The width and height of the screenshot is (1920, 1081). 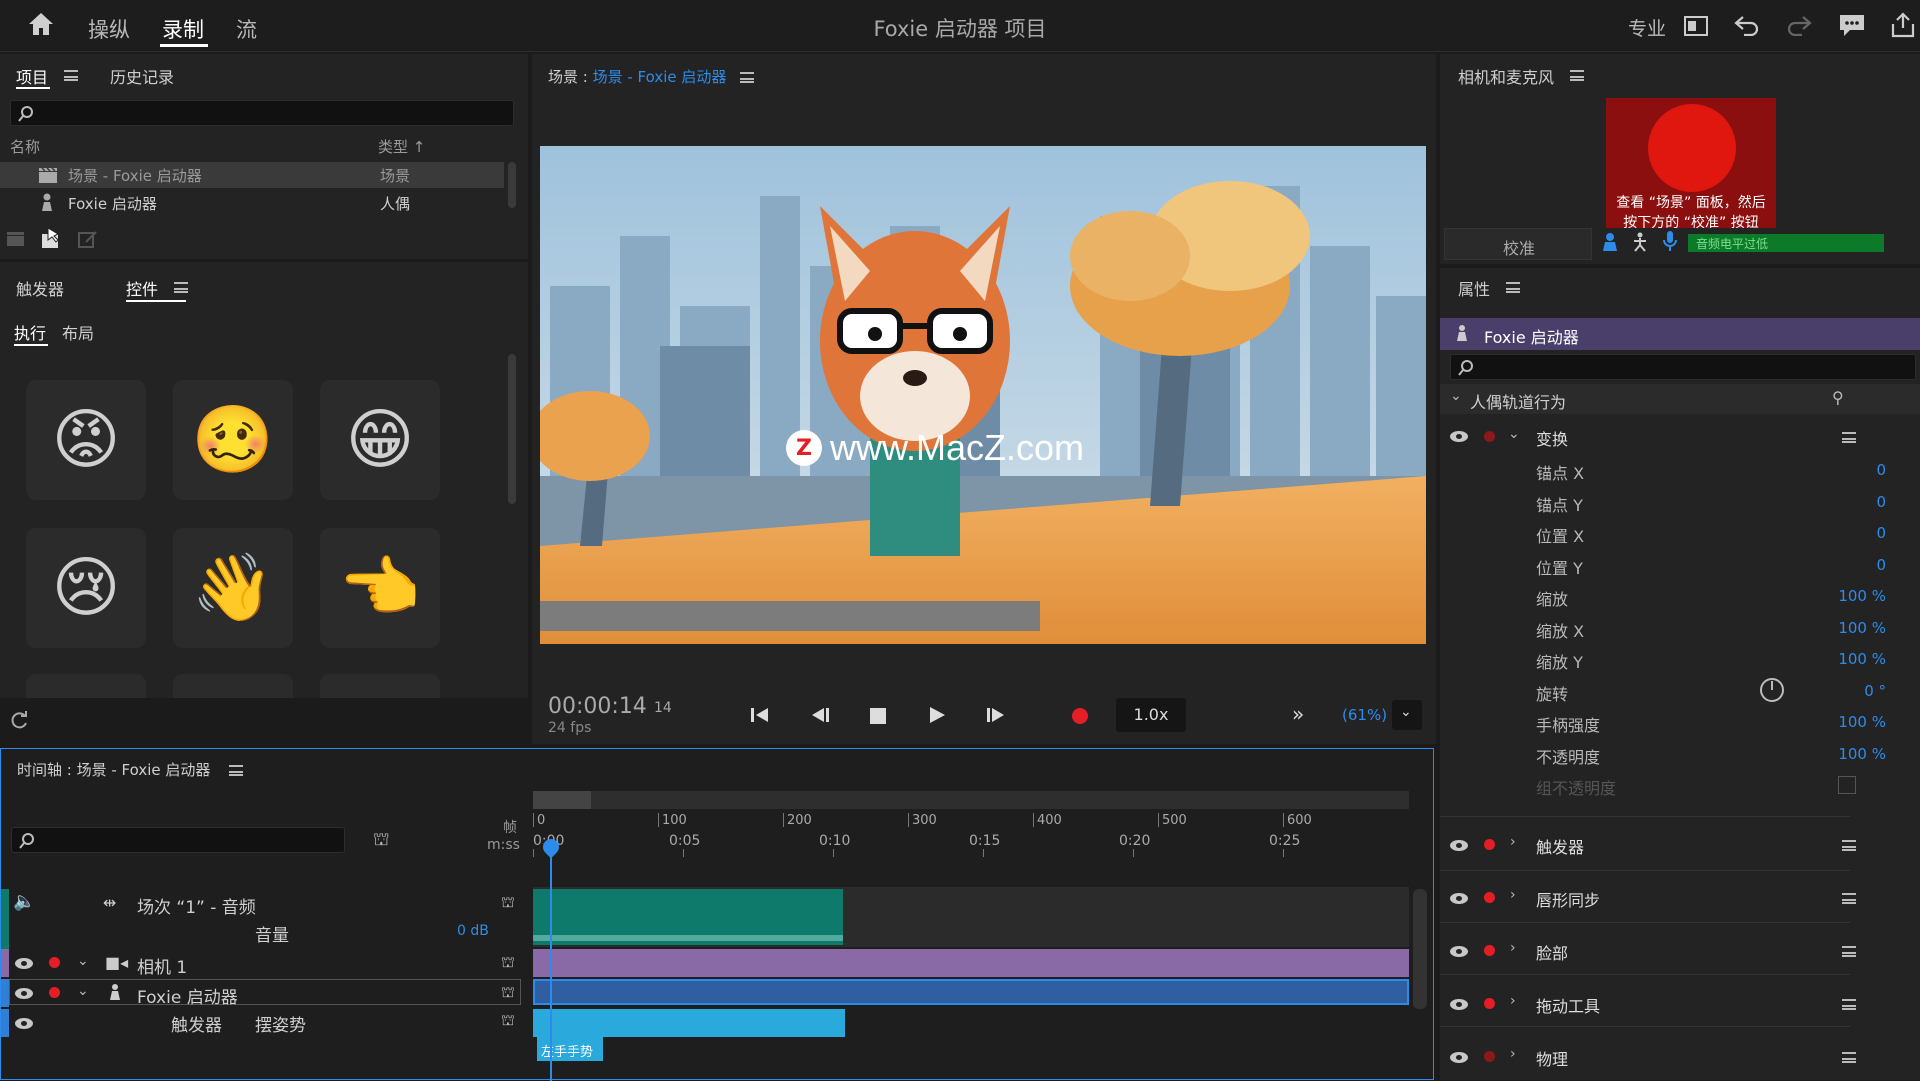 I want to click on zoom-level: (61%), so click(x=1364, y=715).